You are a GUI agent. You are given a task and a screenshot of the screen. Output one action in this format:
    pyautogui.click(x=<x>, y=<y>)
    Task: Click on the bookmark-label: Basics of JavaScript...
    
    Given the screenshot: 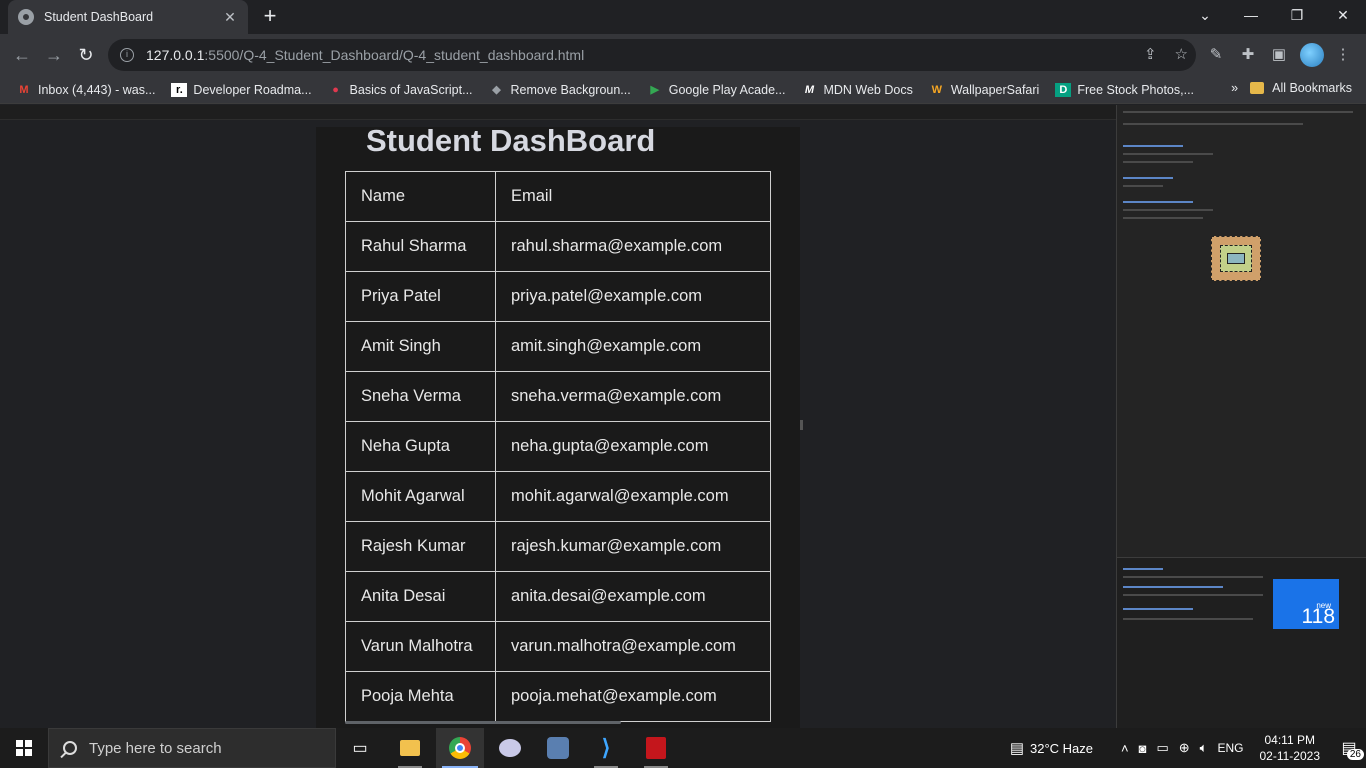 What is the action you would take?
    pyautogui.click(x=411, y=89)
    